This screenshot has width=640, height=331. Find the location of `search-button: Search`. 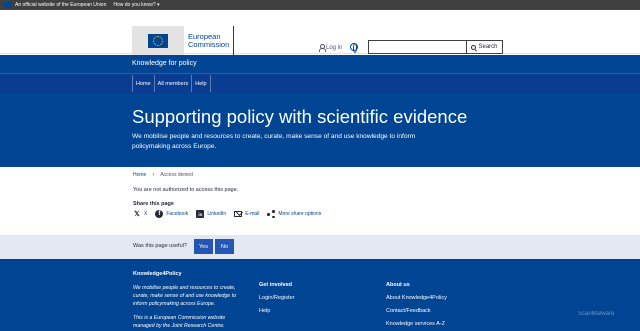

search-button: Search is located at coordinates (484, 47).